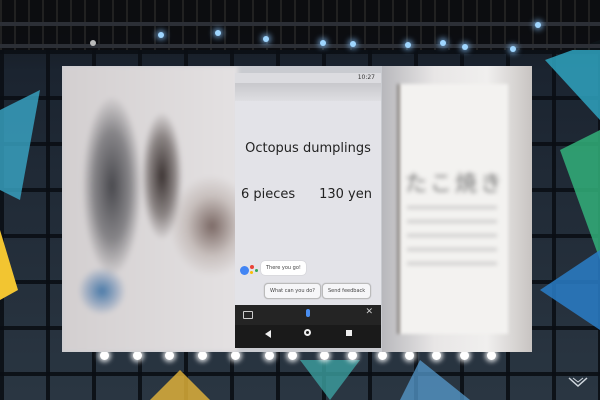 This screenshot has width=600, height=400. I want to click on suggestion-chip-what-can-you-do: What can you do?, so click(292, 291).